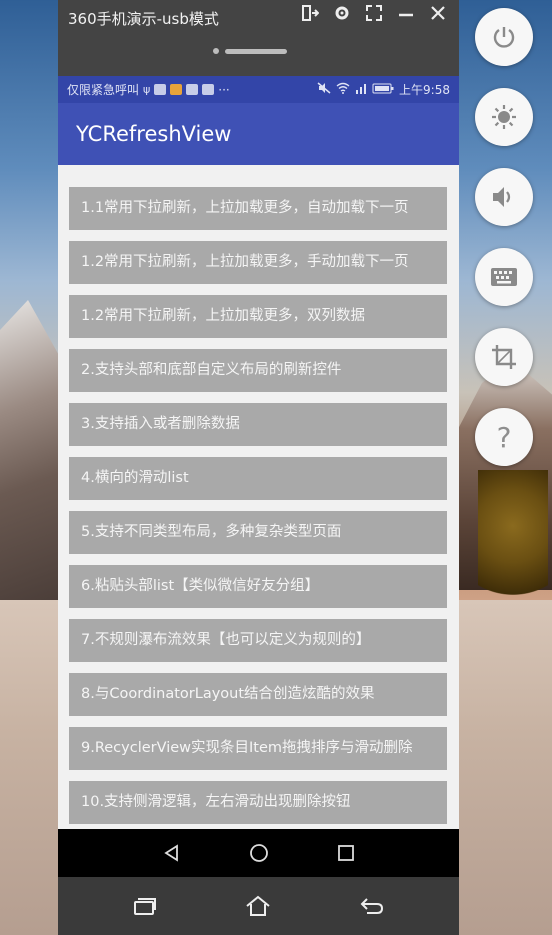  I want to click on return-icon, so click(372, 906).